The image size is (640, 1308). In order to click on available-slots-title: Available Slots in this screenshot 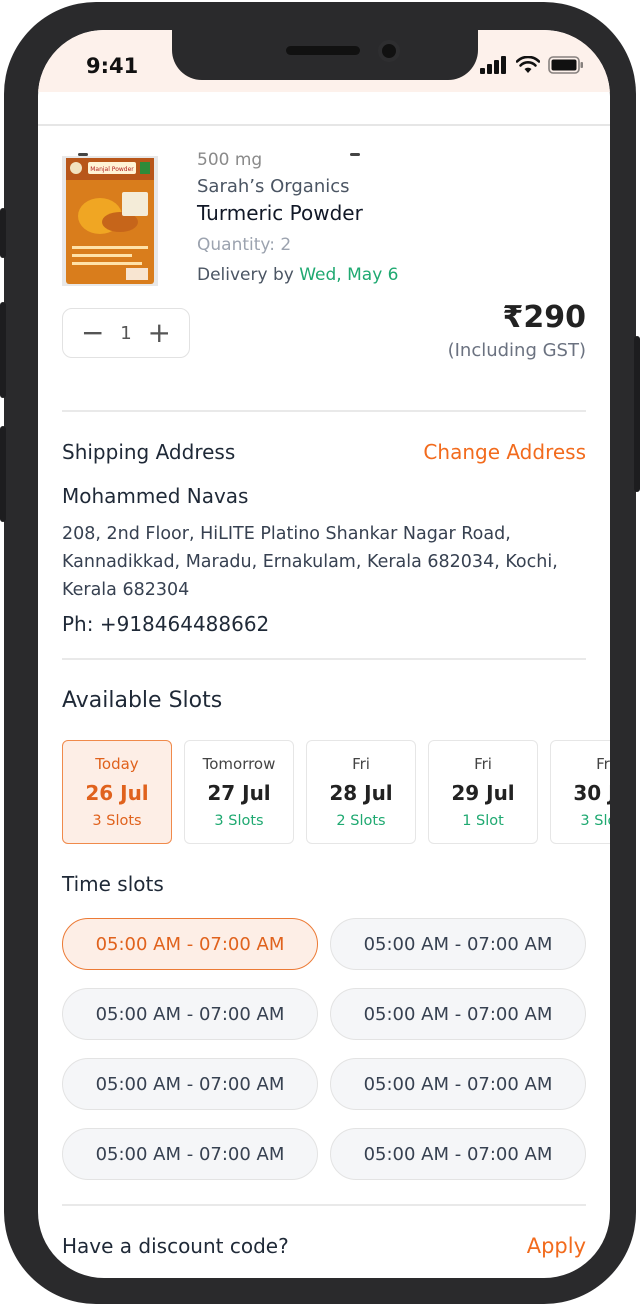, I will do `click(142, 700)`.